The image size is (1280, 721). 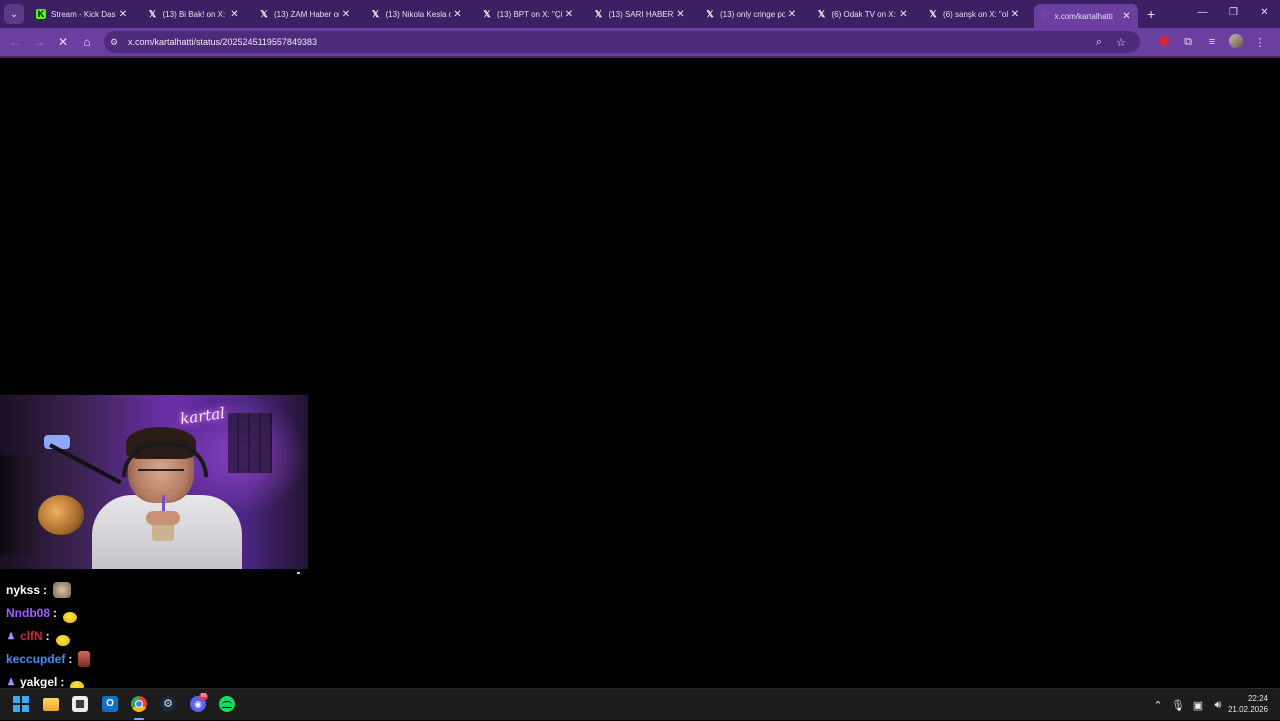 I want to click on tab-title: (13) Bi Bak! on X:, so click(x=194, y=14).